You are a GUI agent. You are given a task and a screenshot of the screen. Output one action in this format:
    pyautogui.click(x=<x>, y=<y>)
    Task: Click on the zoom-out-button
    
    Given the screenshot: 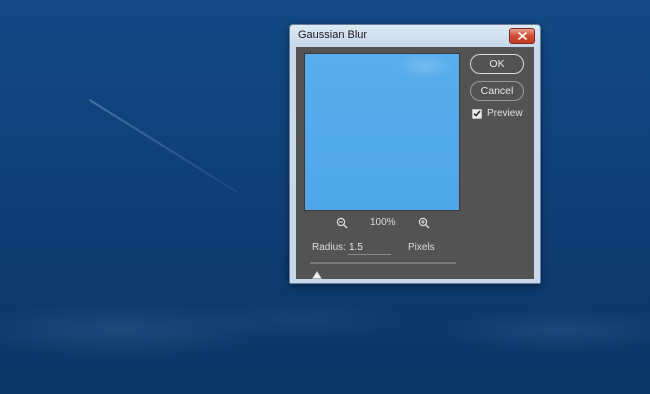 What is the action you would take?
    pyautogui.click(x=342, y=224)
    